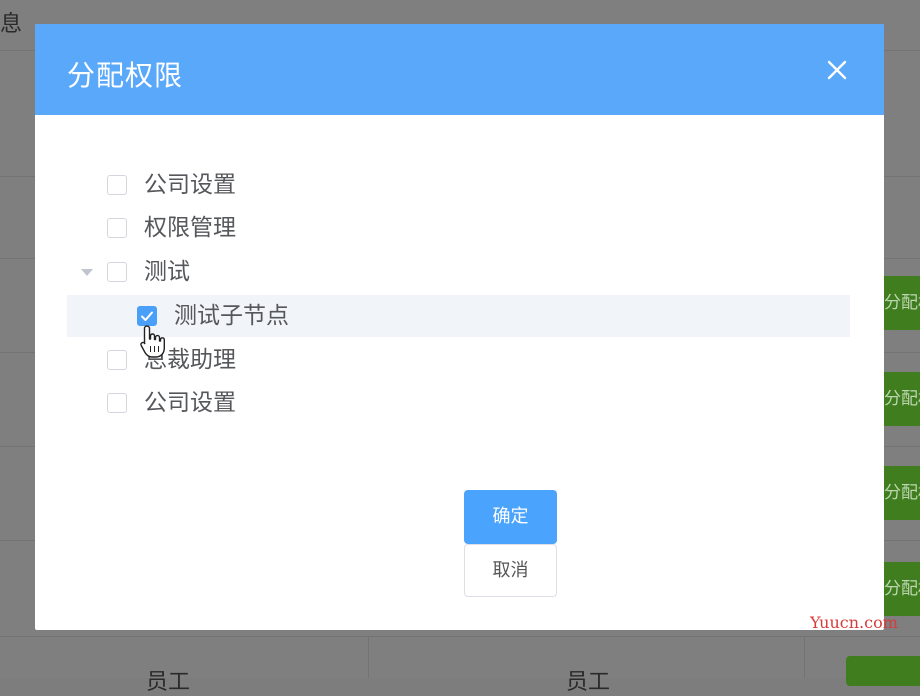 The width and height of the screenshot is (920, 696). I want to click on tree-node-label: 测试子节点, so click(231, 316).